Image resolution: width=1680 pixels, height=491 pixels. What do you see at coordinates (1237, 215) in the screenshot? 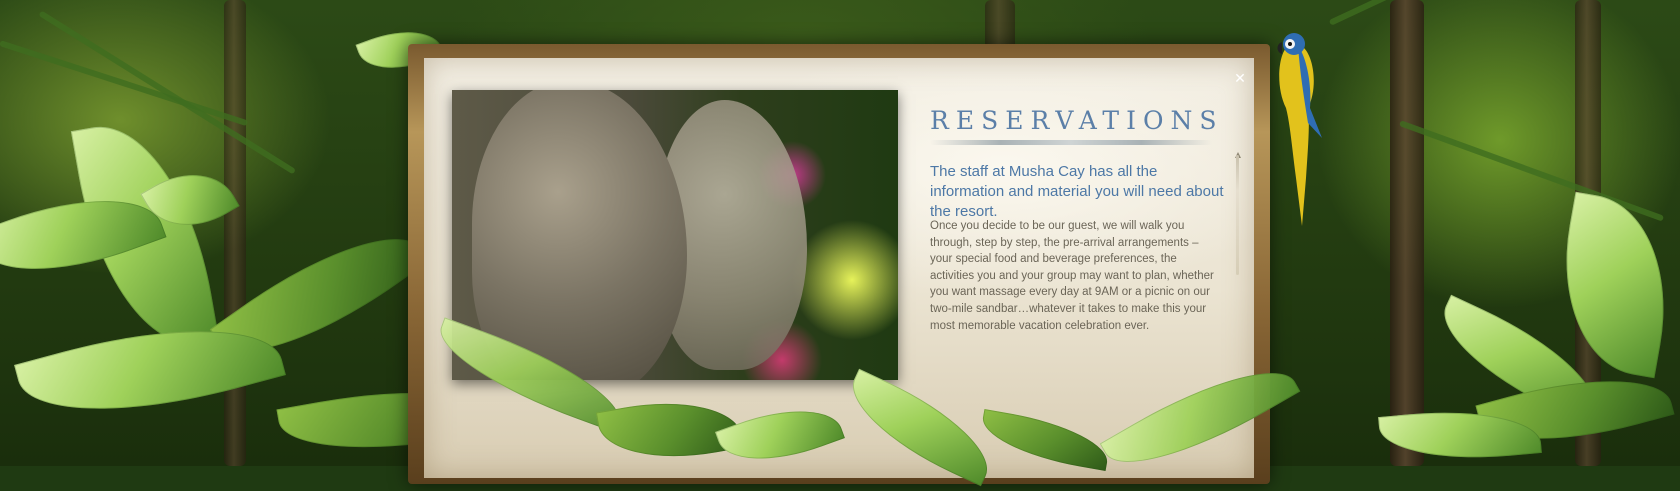
I see `scrollbar` at bounding box center [1237, 215].